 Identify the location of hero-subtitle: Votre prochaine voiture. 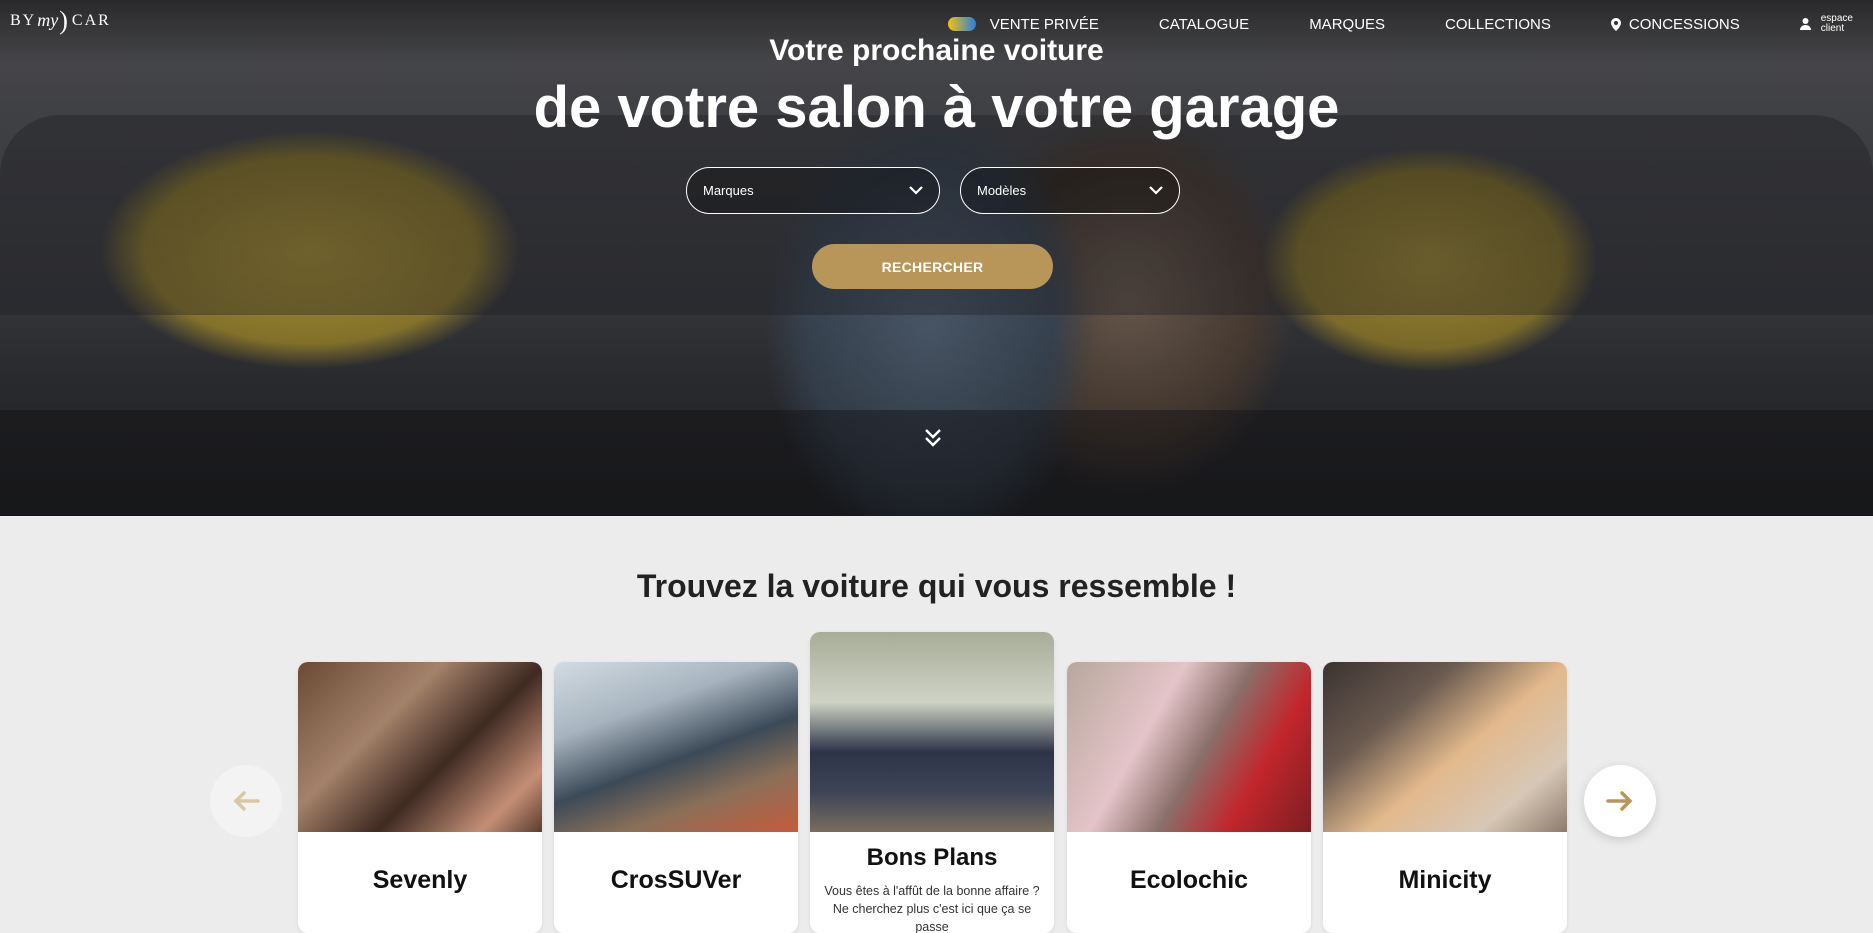
(936, 50).